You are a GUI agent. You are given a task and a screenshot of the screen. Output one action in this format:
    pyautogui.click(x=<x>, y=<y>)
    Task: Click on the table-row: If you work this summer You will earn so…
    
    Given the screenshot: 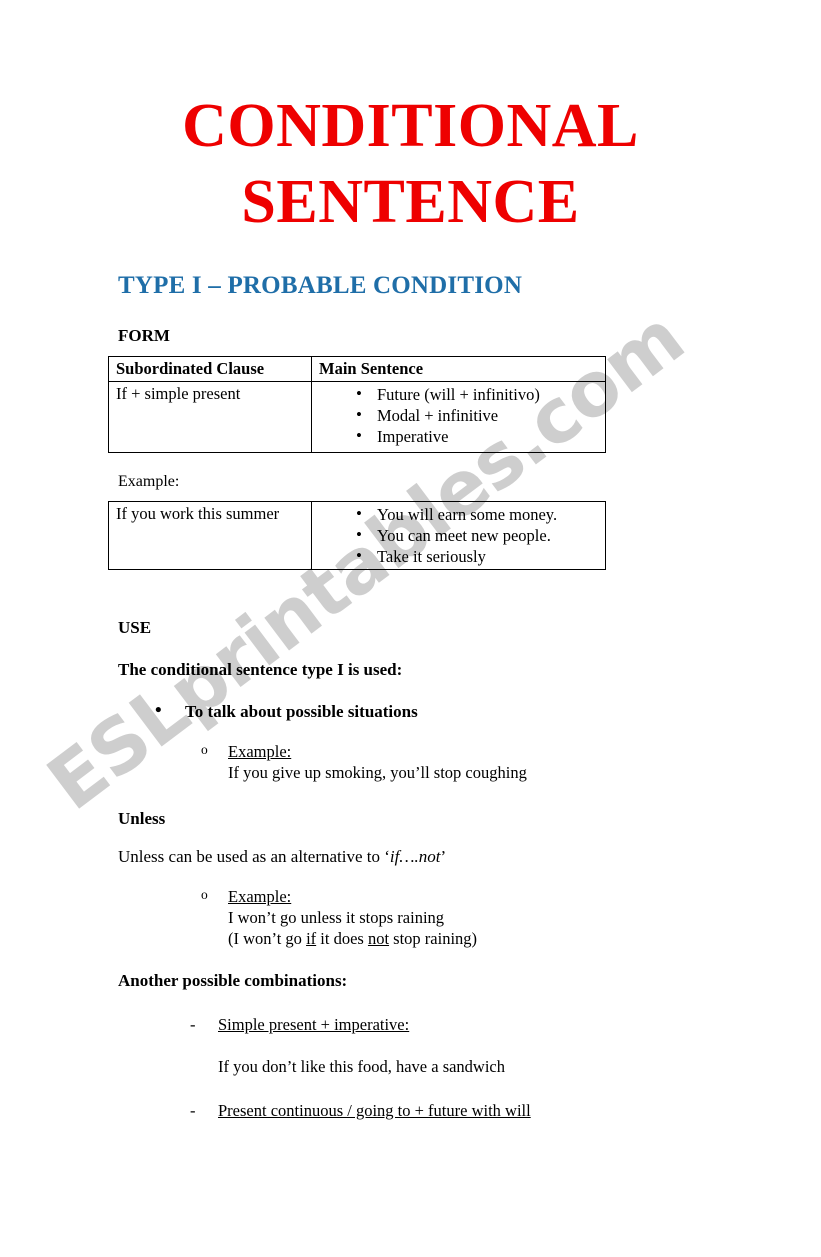 What is the action you would take?
    pyautogui.click(x=357, y=535)
    